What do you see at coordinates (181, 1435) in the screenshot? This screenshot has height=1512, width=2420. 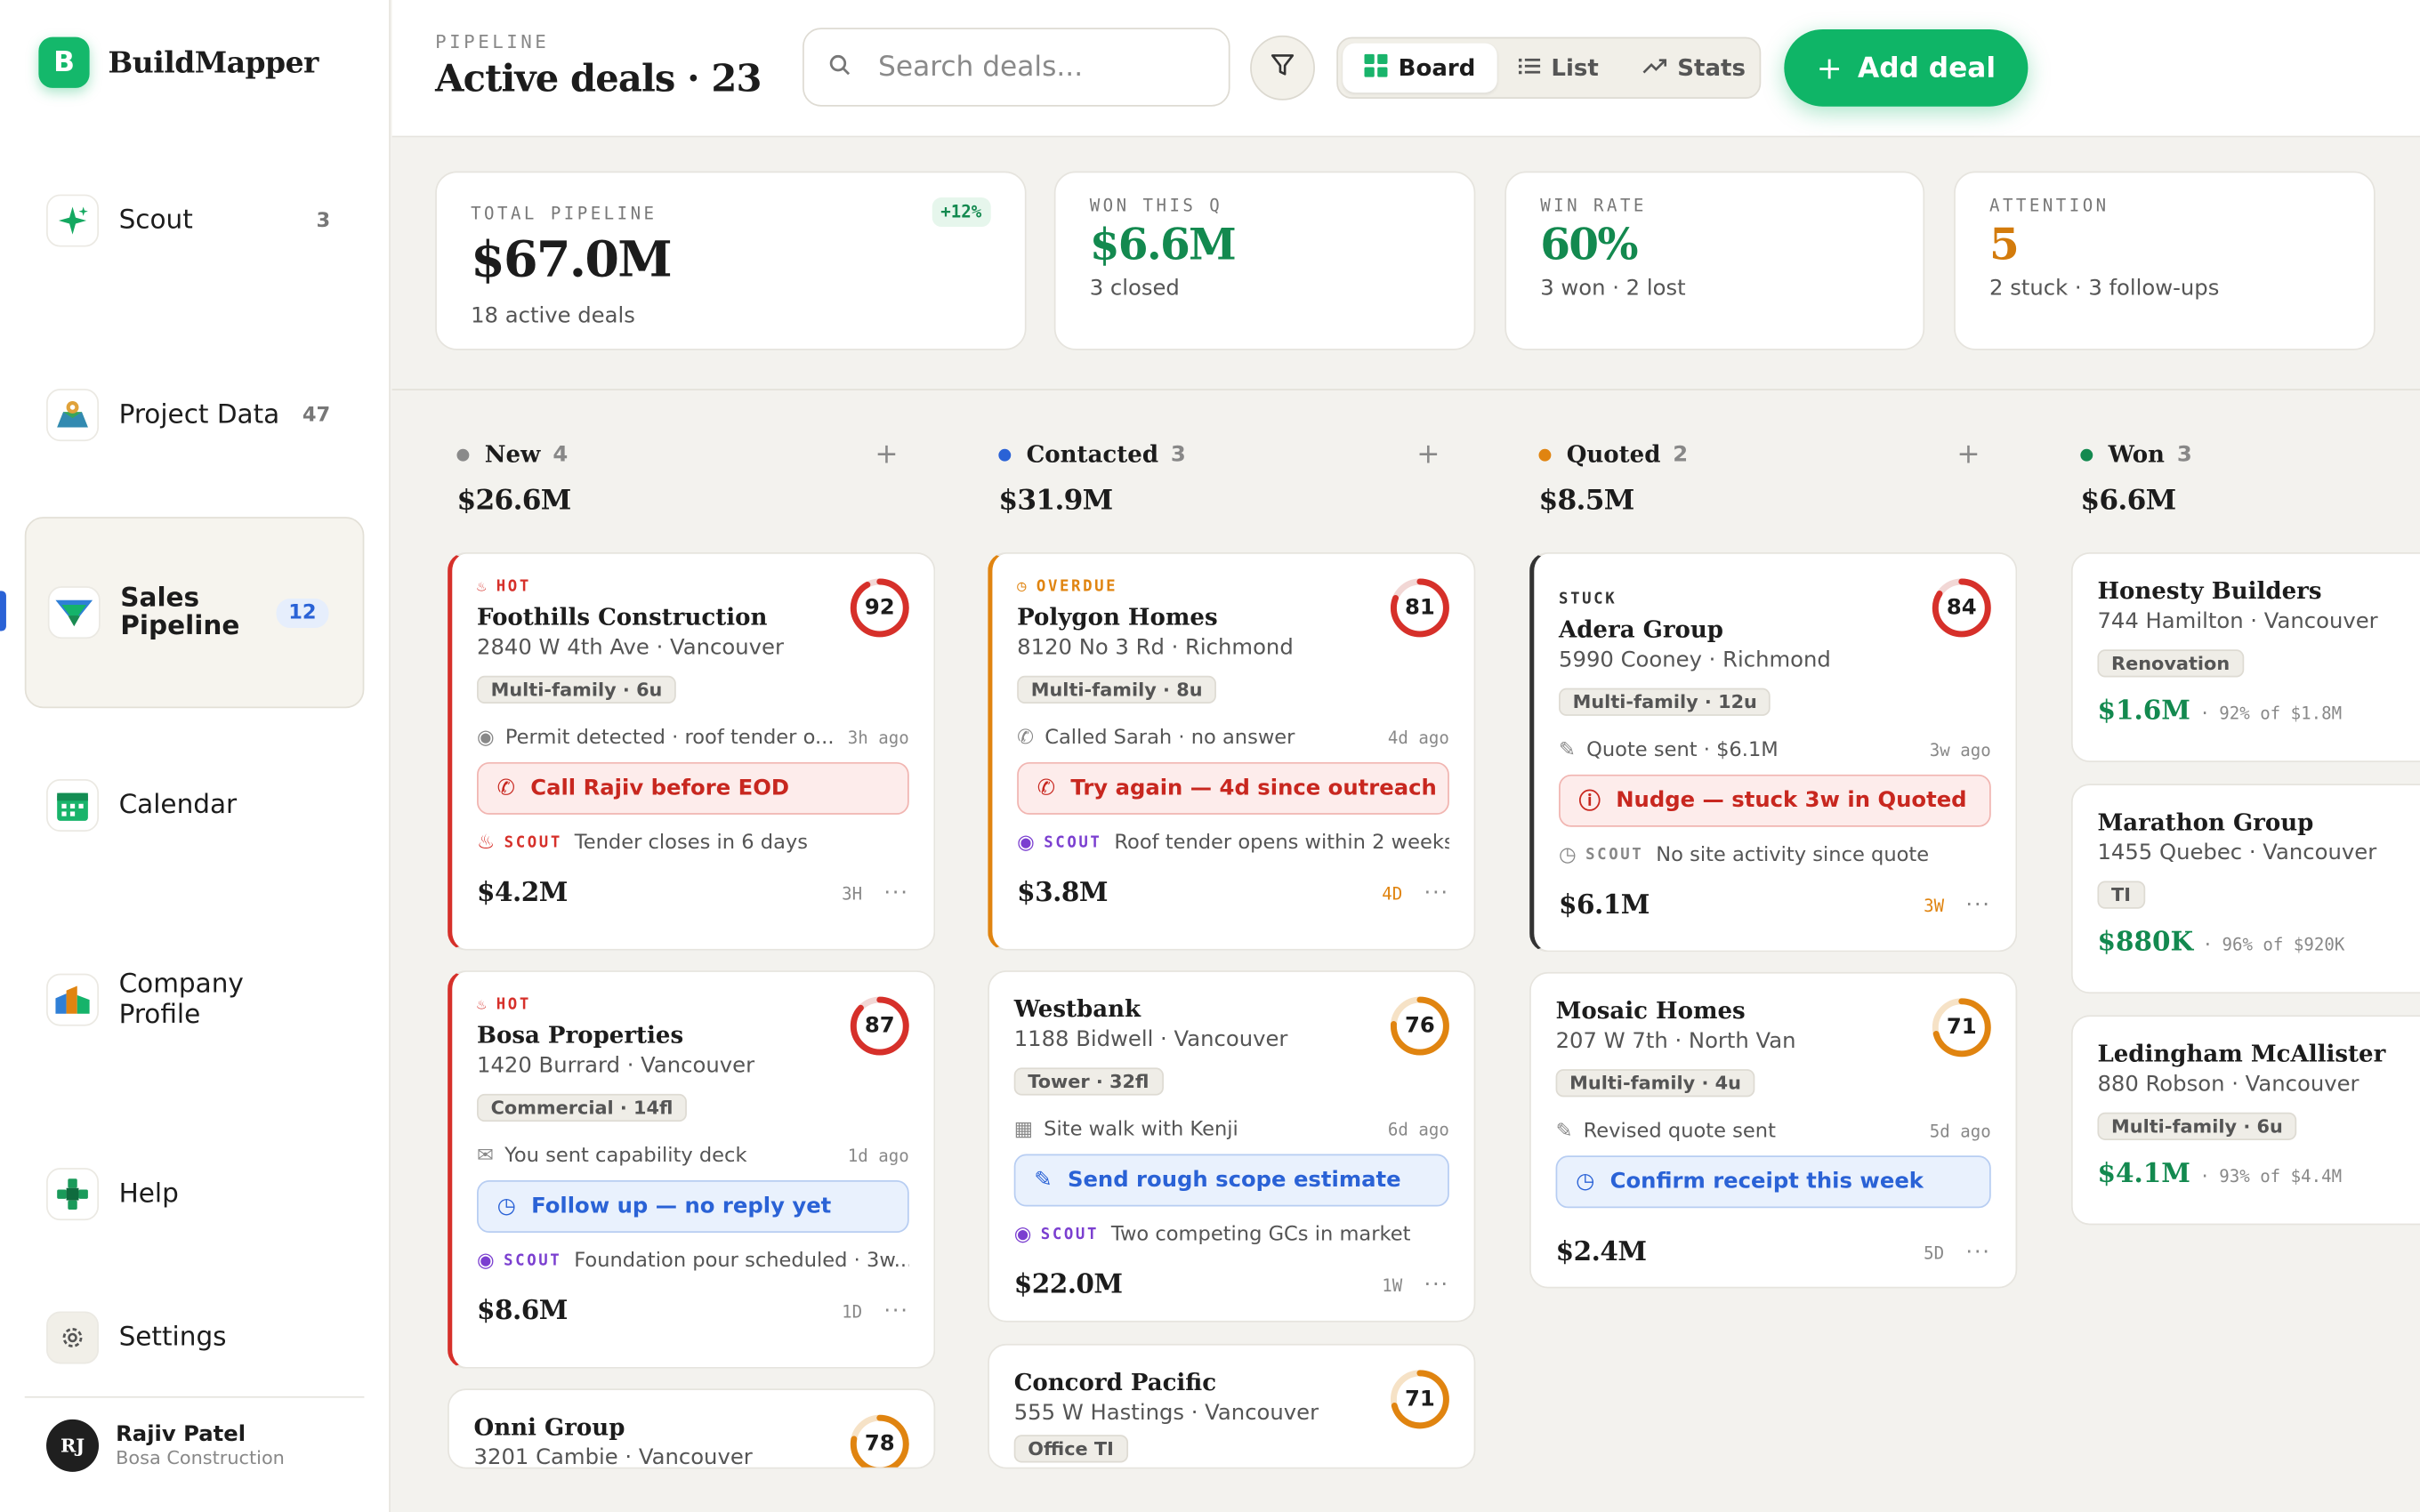 I see `user-name: Rajiv Patel` at bounding box center [181, 1435].